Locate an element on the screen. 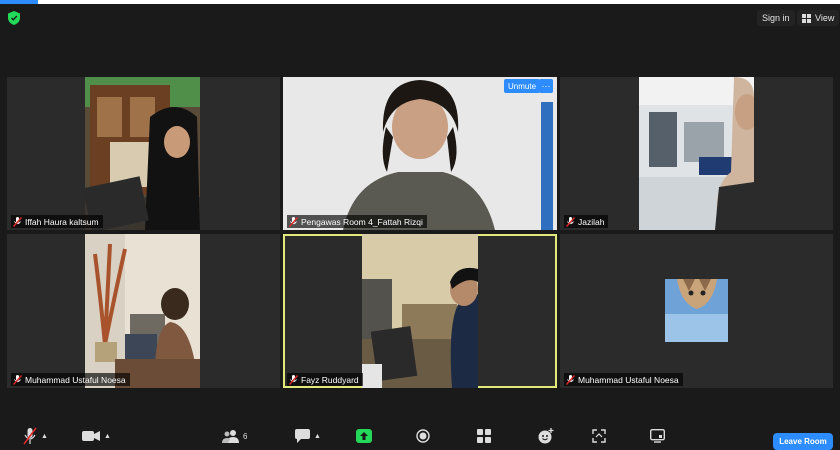  captions-button is located at coordinates (657, 436).